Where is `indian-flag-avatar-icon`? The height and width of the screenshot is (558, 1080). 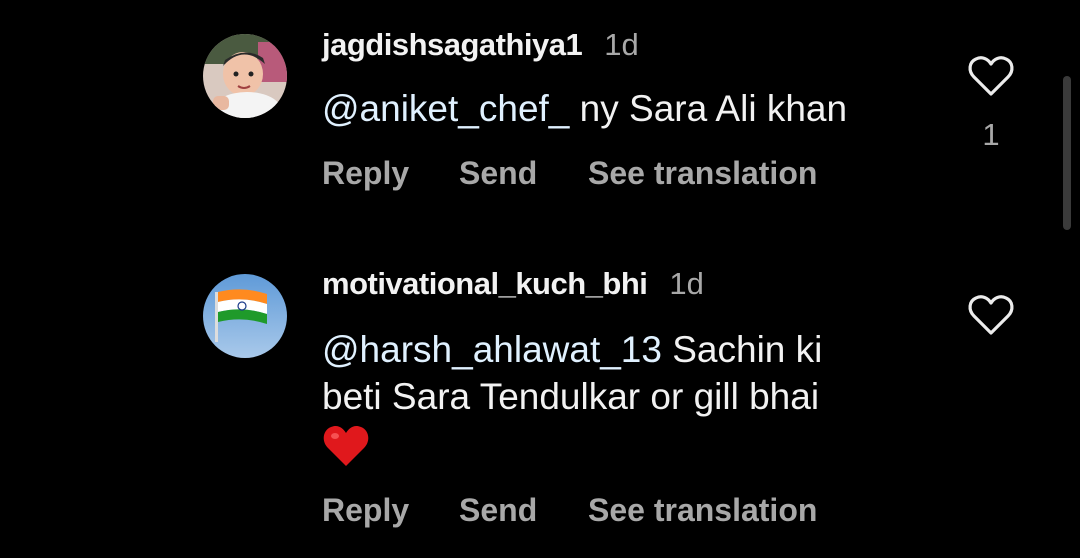
indian-flag-avatar-icon is located at coordinates (245, 316).